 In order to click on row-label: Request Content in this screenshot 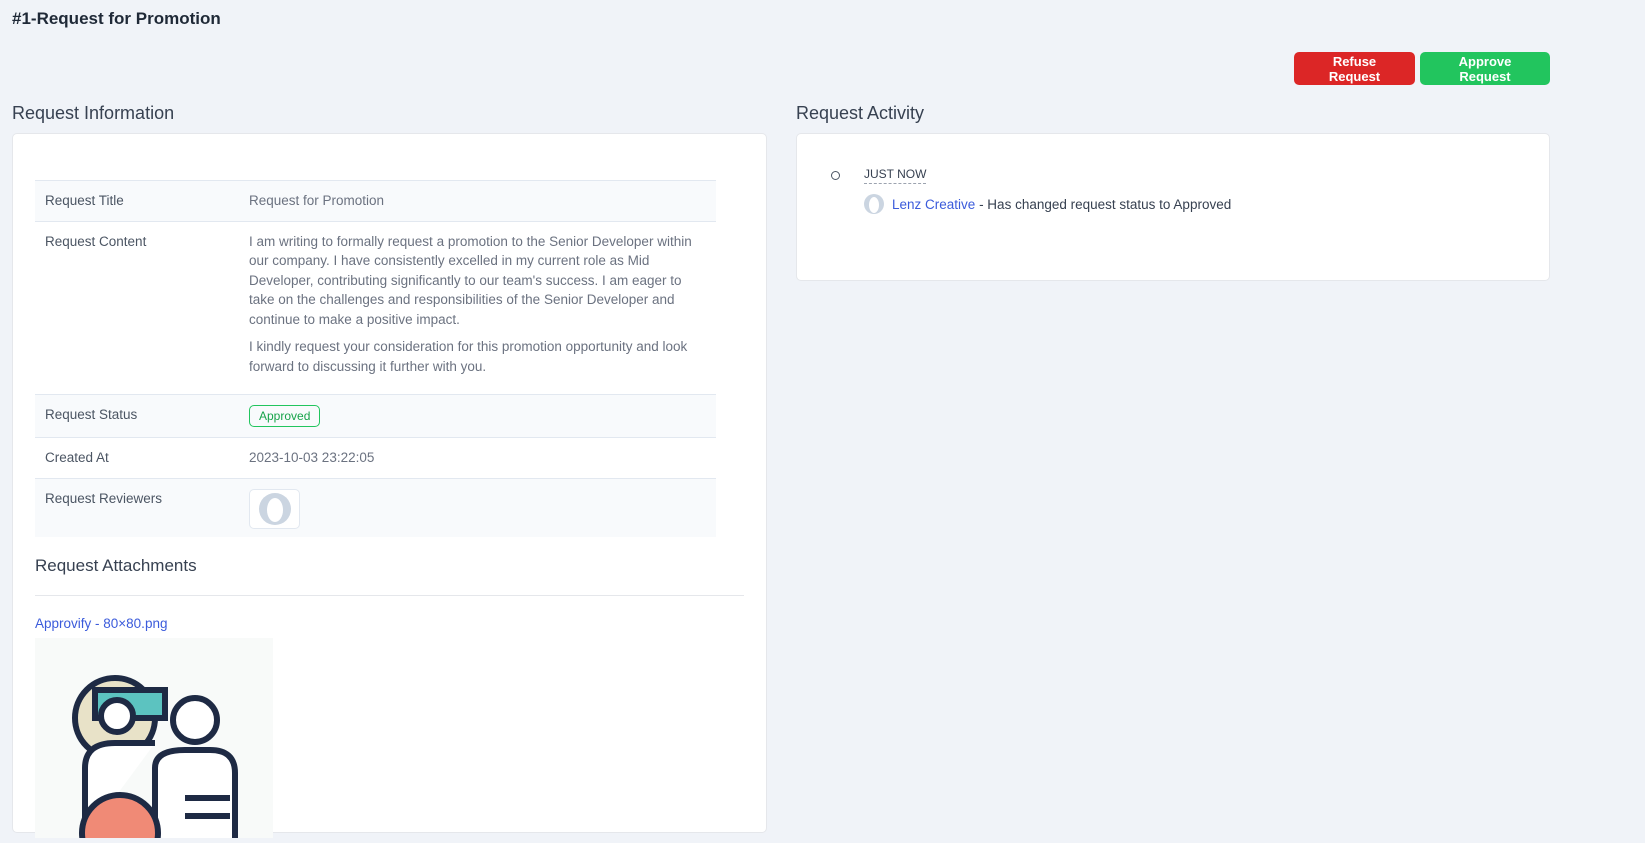, I will do `click(137, 307)`.